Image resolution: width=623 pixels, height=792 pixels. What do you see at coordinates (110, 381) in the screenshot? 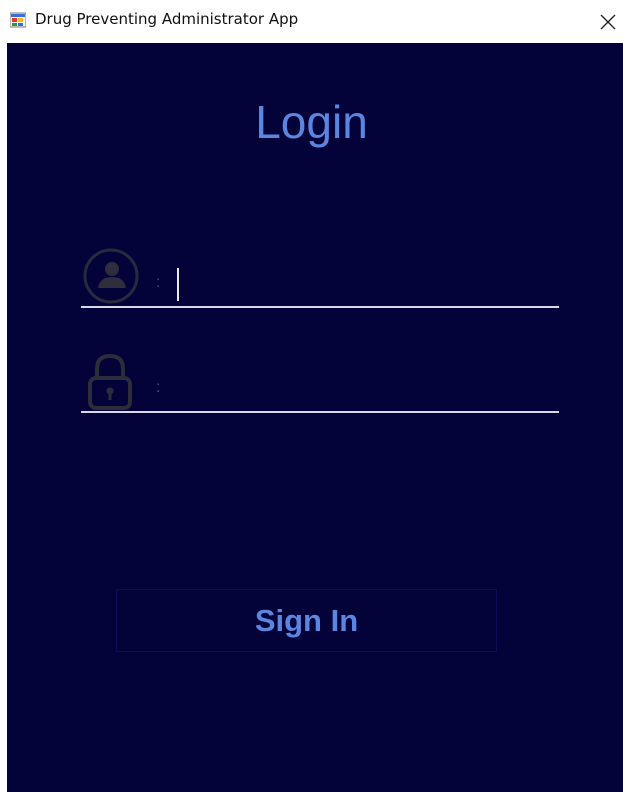
I see `padlock-icon` at bounding box center [110, 381].